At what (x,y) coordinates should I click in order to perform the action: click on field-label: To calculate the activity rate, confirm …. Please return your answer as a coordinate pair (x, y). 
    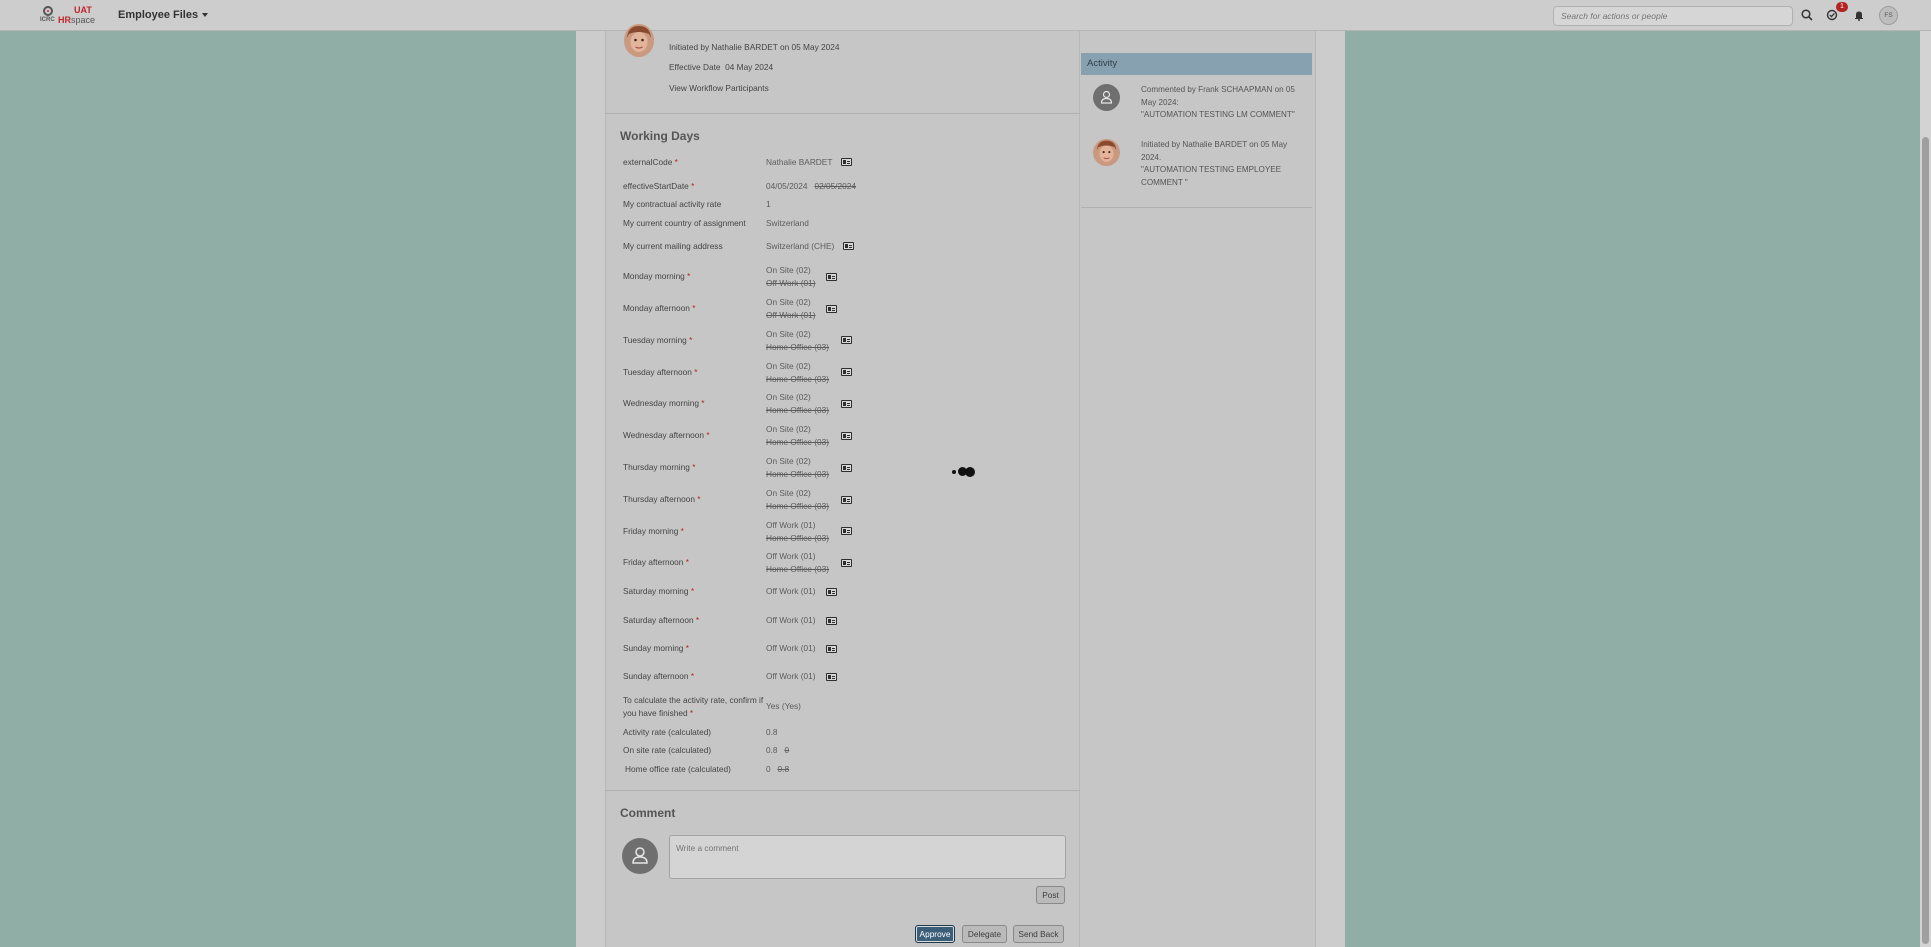
    Looking at the image, I should click on (693, 706).